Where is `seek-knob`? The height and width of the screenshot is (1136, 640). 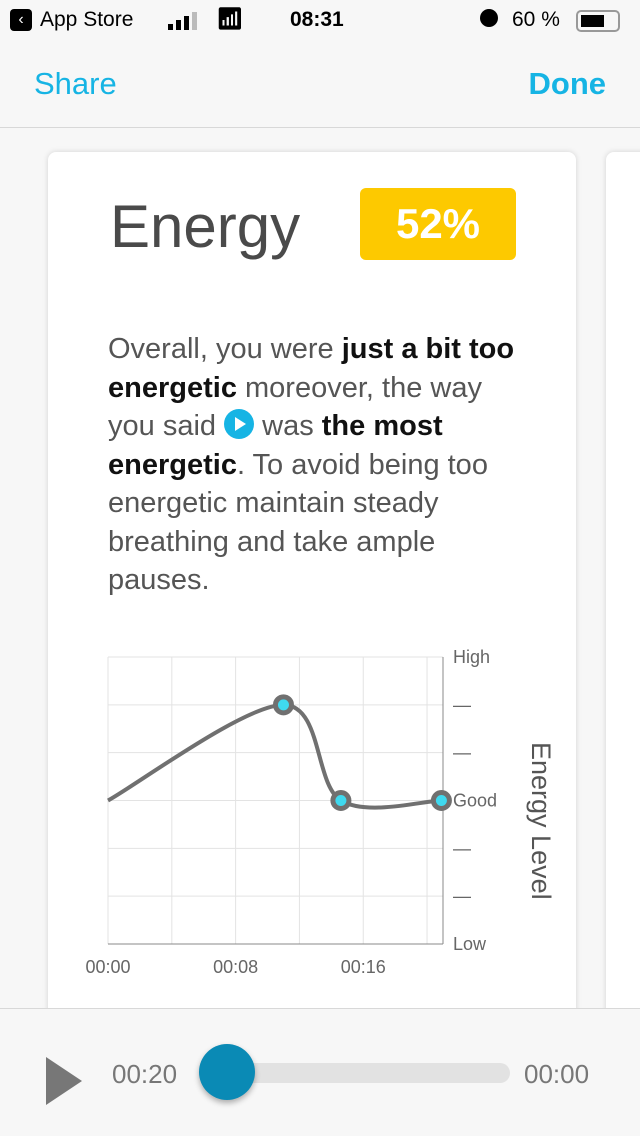
seek-knob is located at coordinates (227, 1072).